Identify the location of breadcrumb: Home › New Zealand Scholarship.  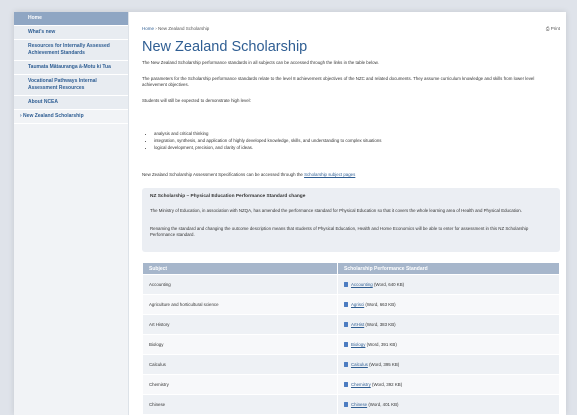
(175, 28).